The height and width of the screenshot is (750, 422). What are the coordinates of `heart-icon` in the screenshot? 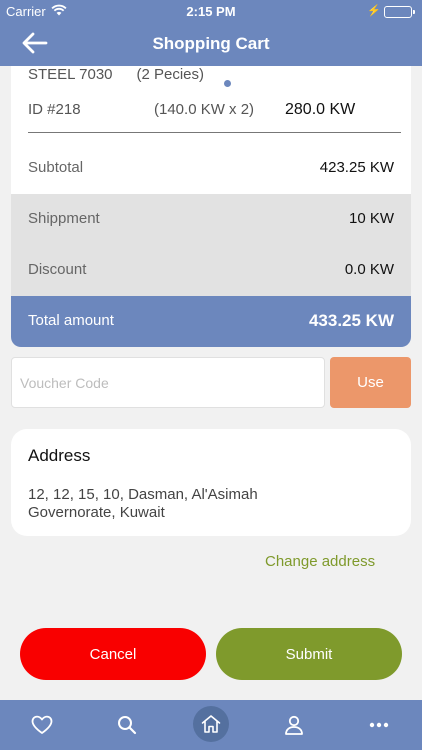 It's located at (42, 724).